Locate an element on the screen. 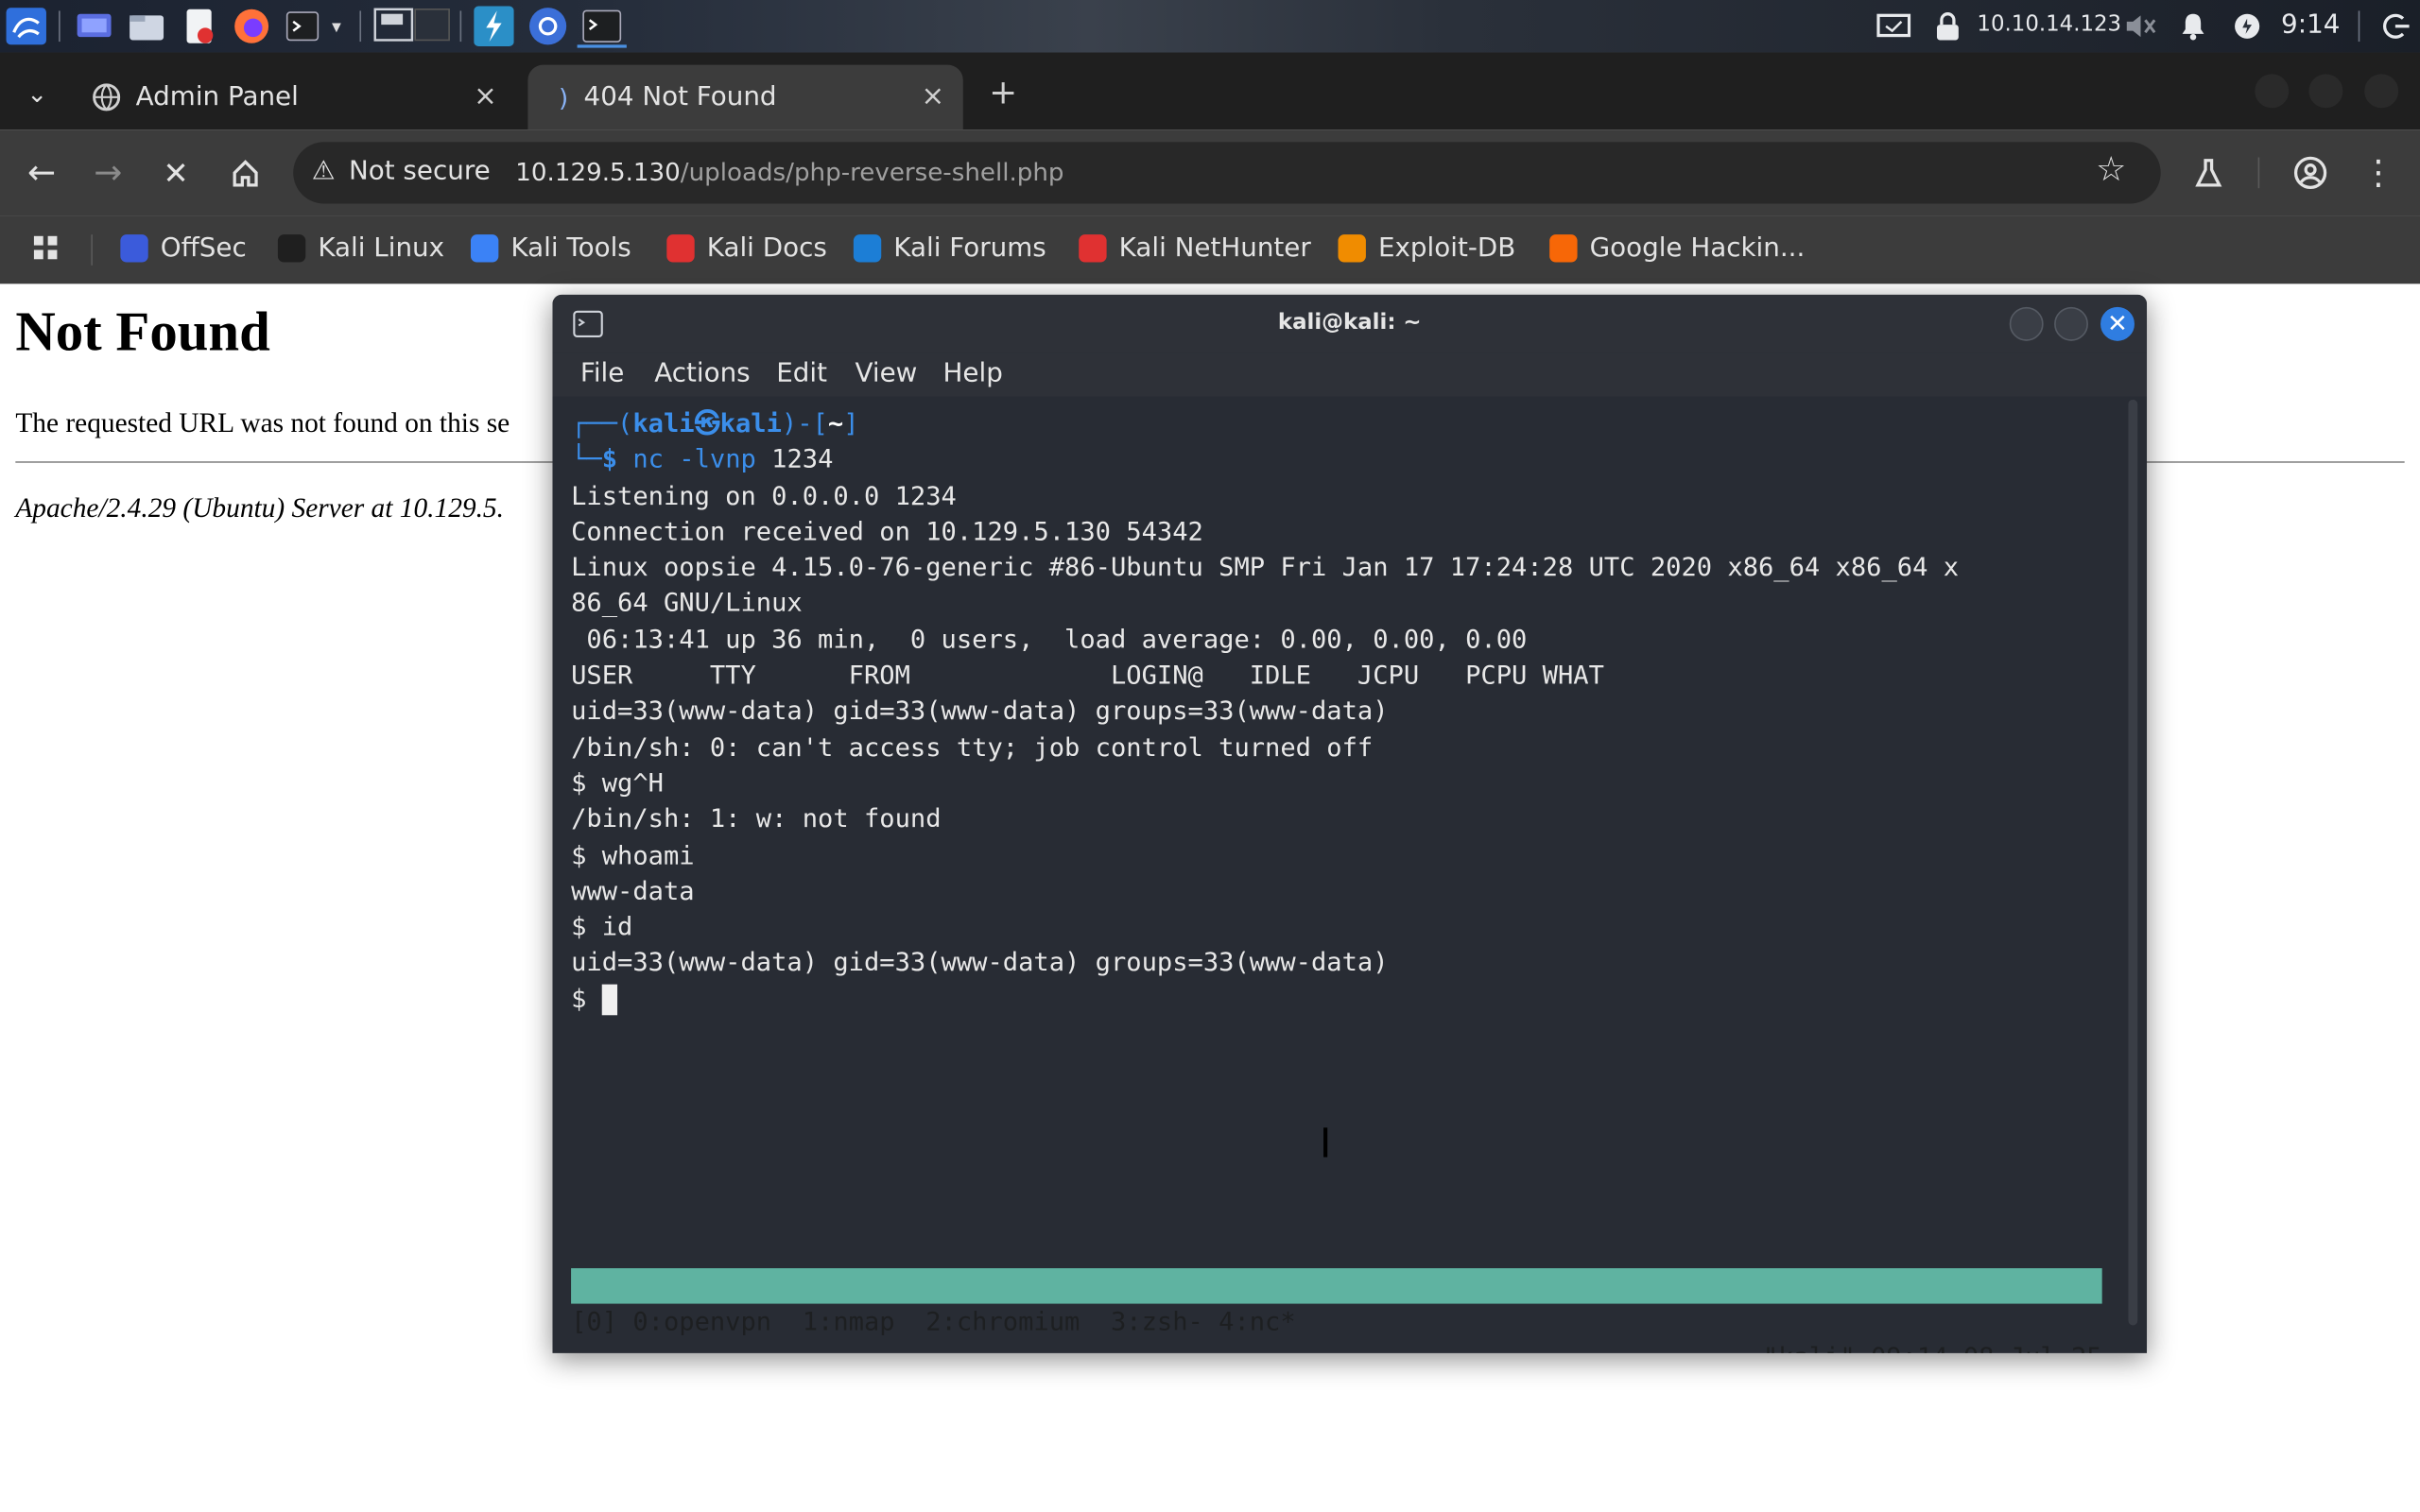 The height and width of the screenshot is (1512, 2420). output-line: www-data is located at coordinates (633, 891).